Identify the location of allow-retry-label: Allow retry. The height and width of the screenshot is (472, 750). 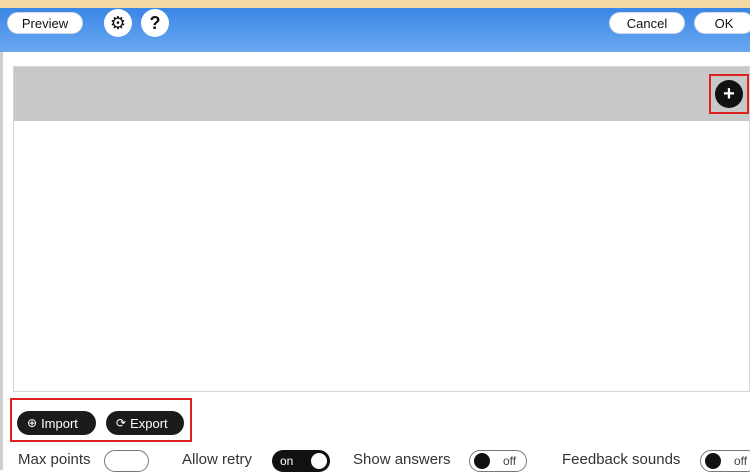
(217, 459).